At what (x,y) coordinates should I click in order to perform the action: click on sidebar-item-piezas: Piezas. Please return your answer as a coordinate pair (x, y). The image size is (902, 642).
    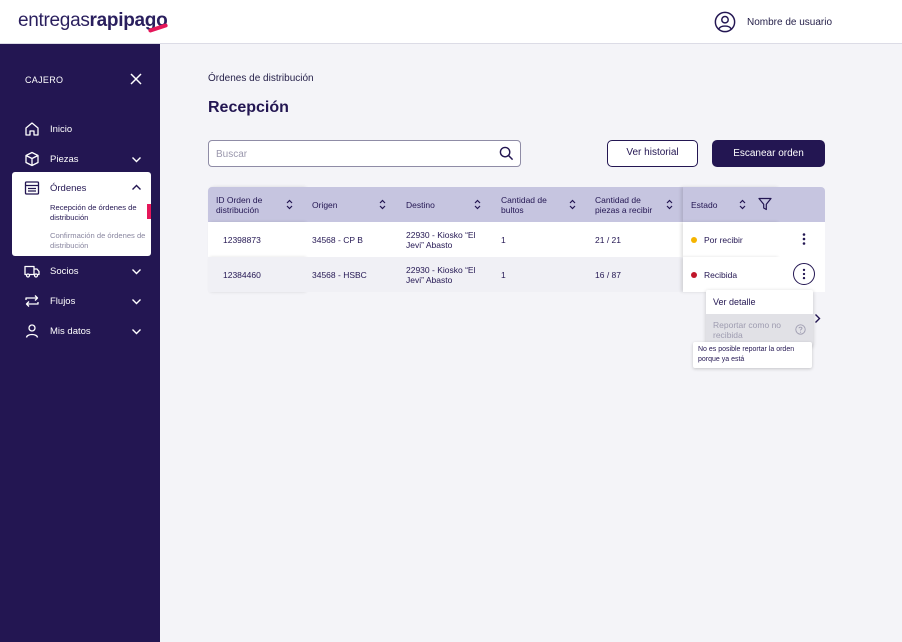
    Looking at the image, I should click on (80, 159).